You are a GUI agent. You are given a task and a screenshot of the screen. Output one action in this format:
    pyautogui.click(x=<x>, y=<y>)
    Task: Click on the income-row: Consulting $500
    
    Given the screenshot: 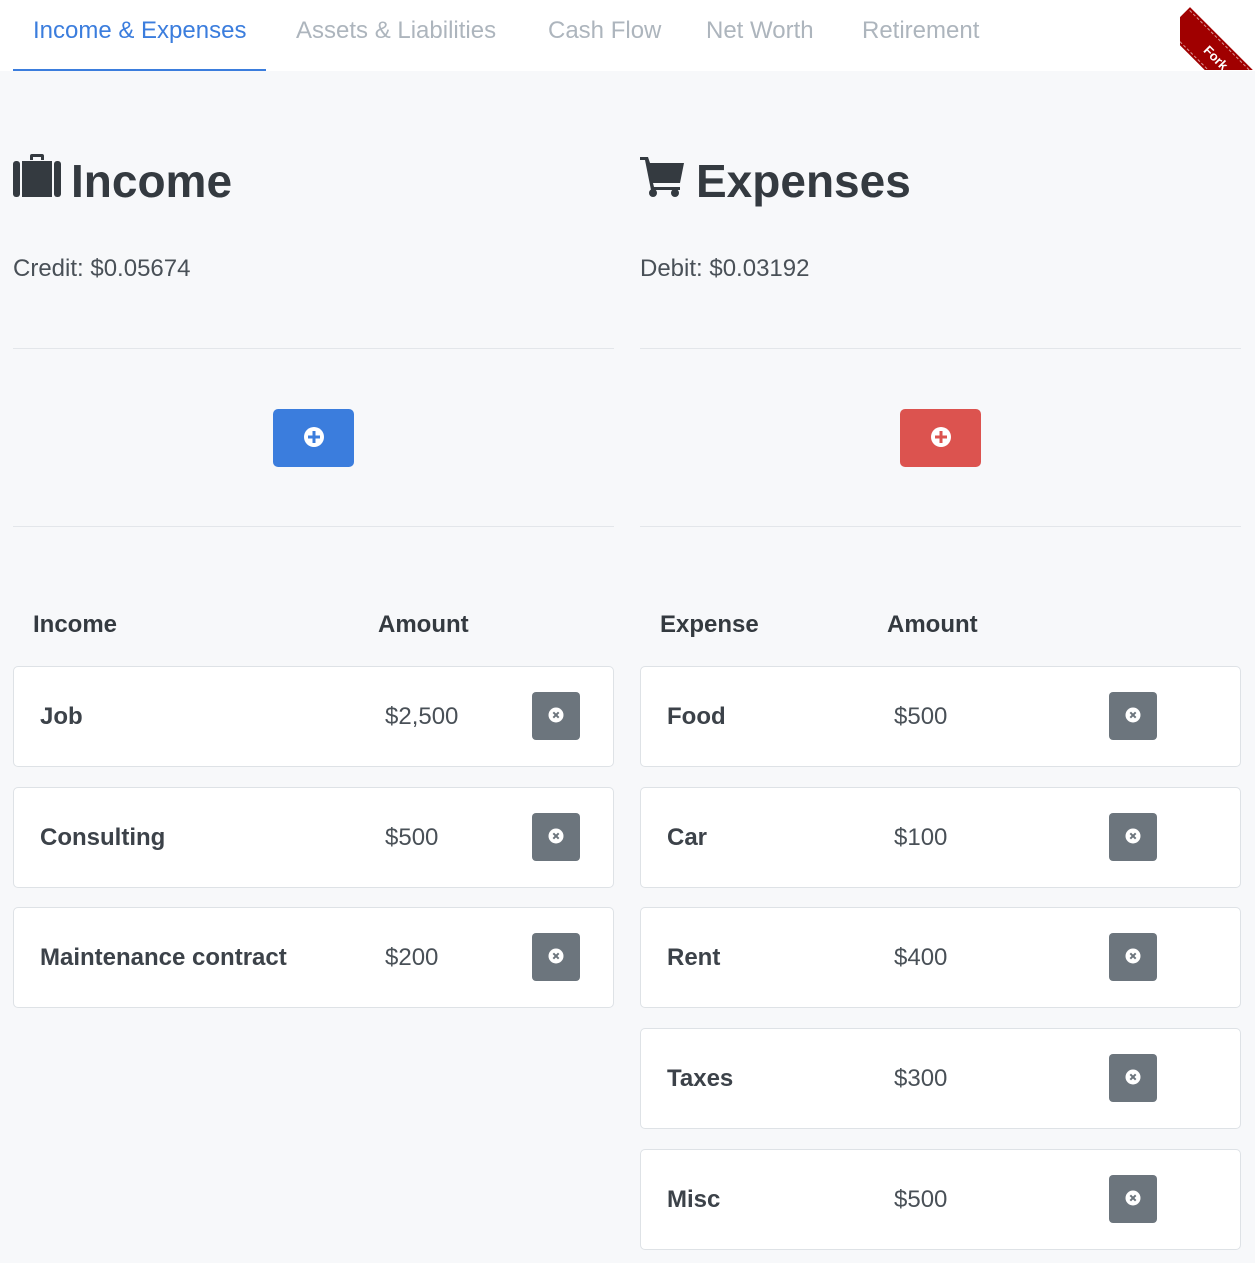 What is the action you would take?
    pyautogui.click(x=313, y=837)
    